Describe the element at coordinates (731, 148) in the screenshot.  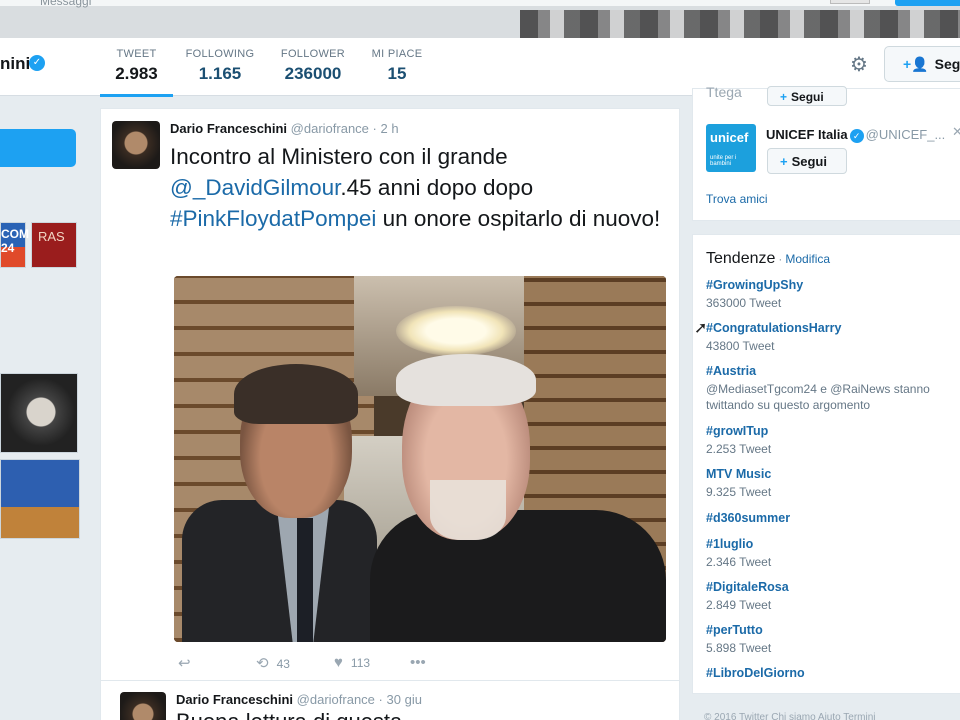
I see `account-logo: unicef unite per i bambini` at that location.